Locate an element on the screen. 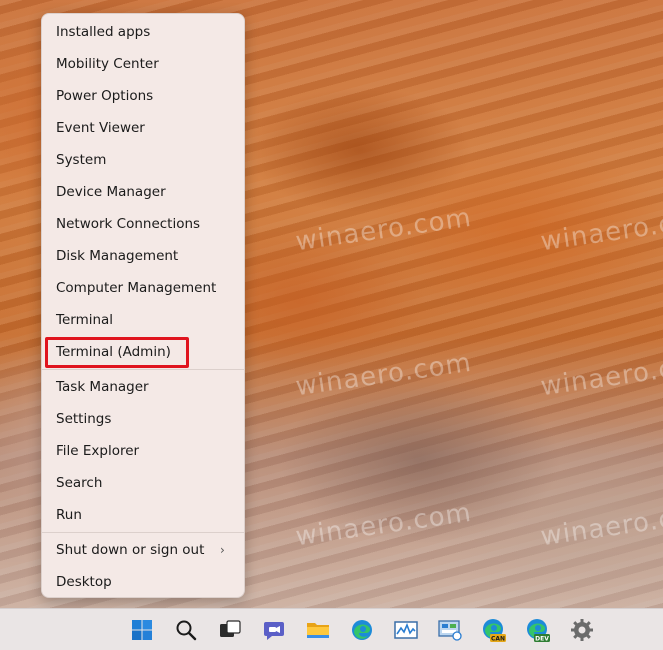 Image resolution: width=663 pixels, height=650 pixels. settings-icon is located at coordinates (582, 630).